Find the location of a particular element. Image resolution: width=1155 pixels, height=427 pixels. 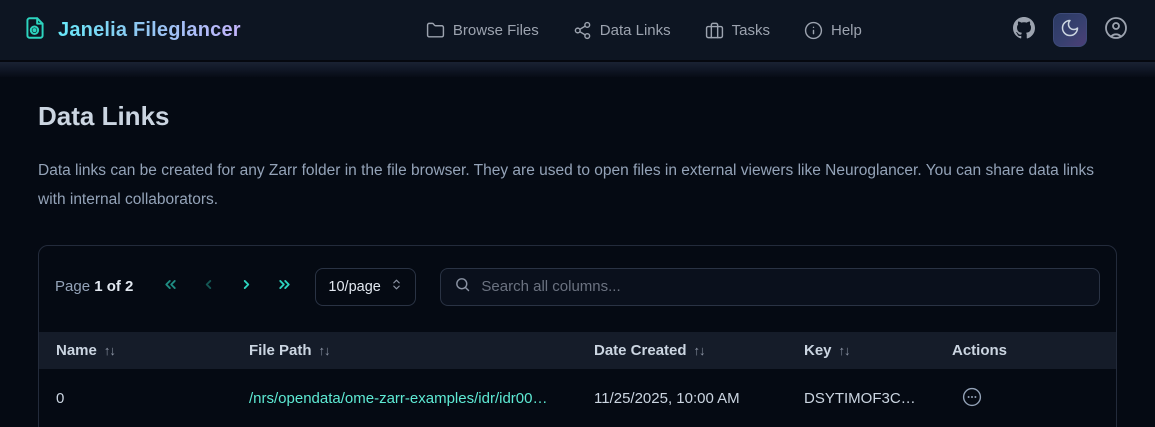

column-header-date-created: Date Created ↑↓ is located at coordinates (699, 350).